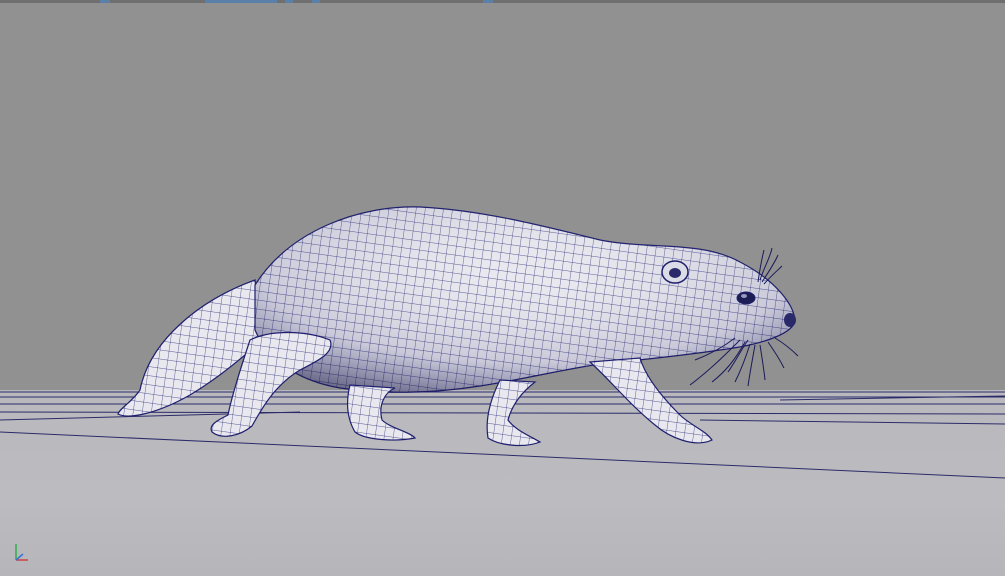 This screenshot has width=1005, height=576. What do you see at coordinates (650, 400) in the screenshot?
I see `otter-front-leg-near` at bounding box center [650, 400].